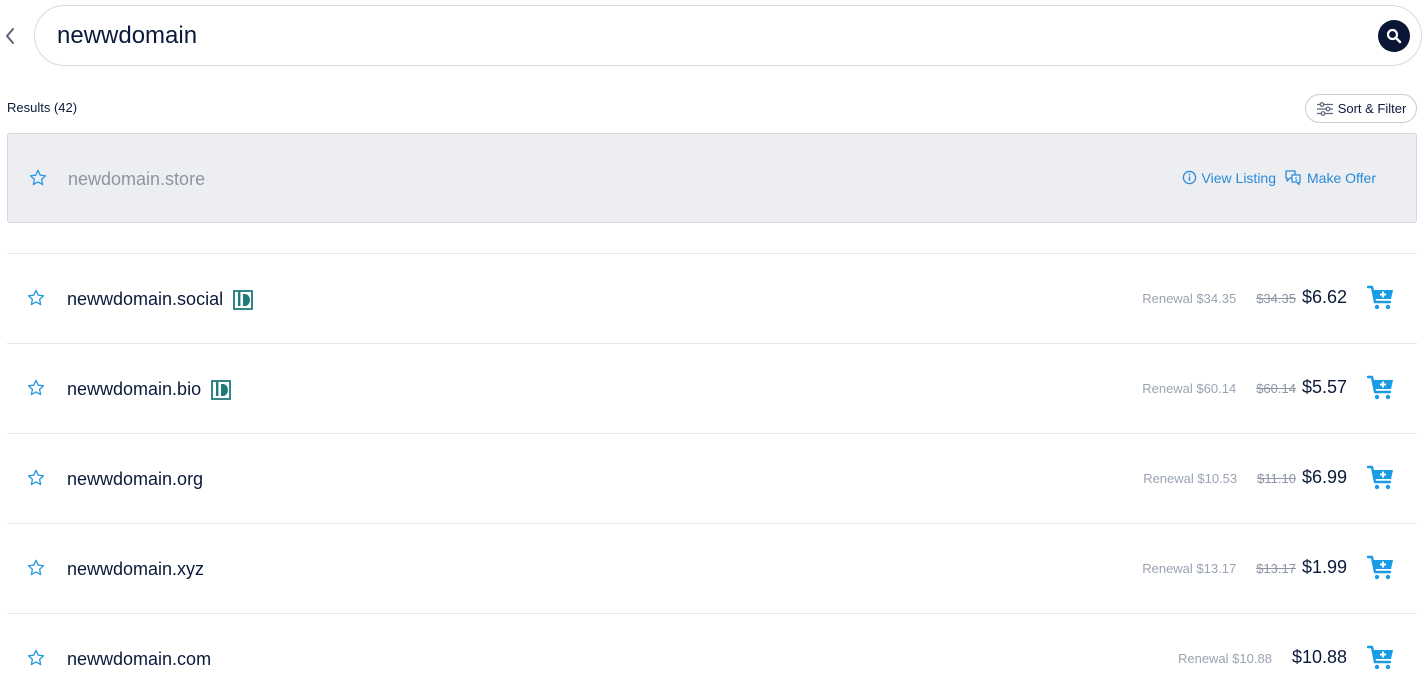  What do you see at coordinates (1372, 108) in the screenshot?
I see `sort-filter-label: Sort & Filter` at bounding box center [1372, 108].